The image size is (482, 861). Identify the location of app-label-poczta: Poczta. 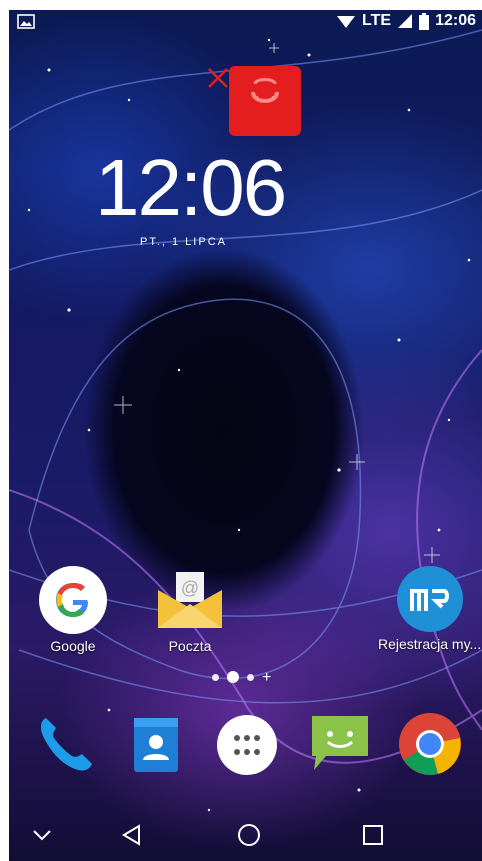
(190, 646).